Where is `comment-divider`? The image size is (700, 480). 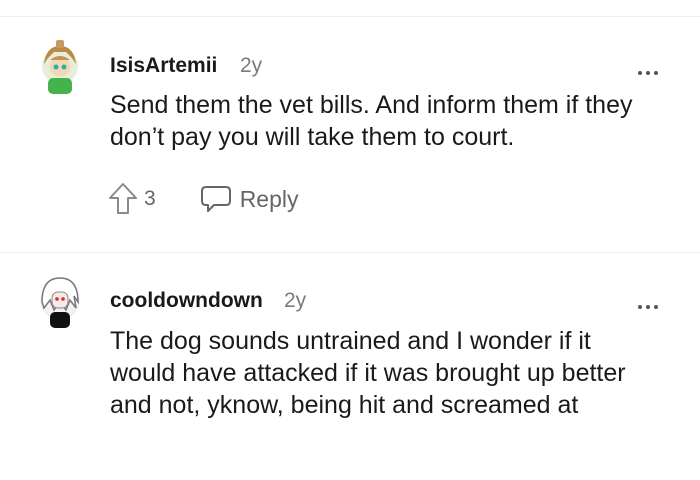 comment-divider is located at coordinates (350, 252).